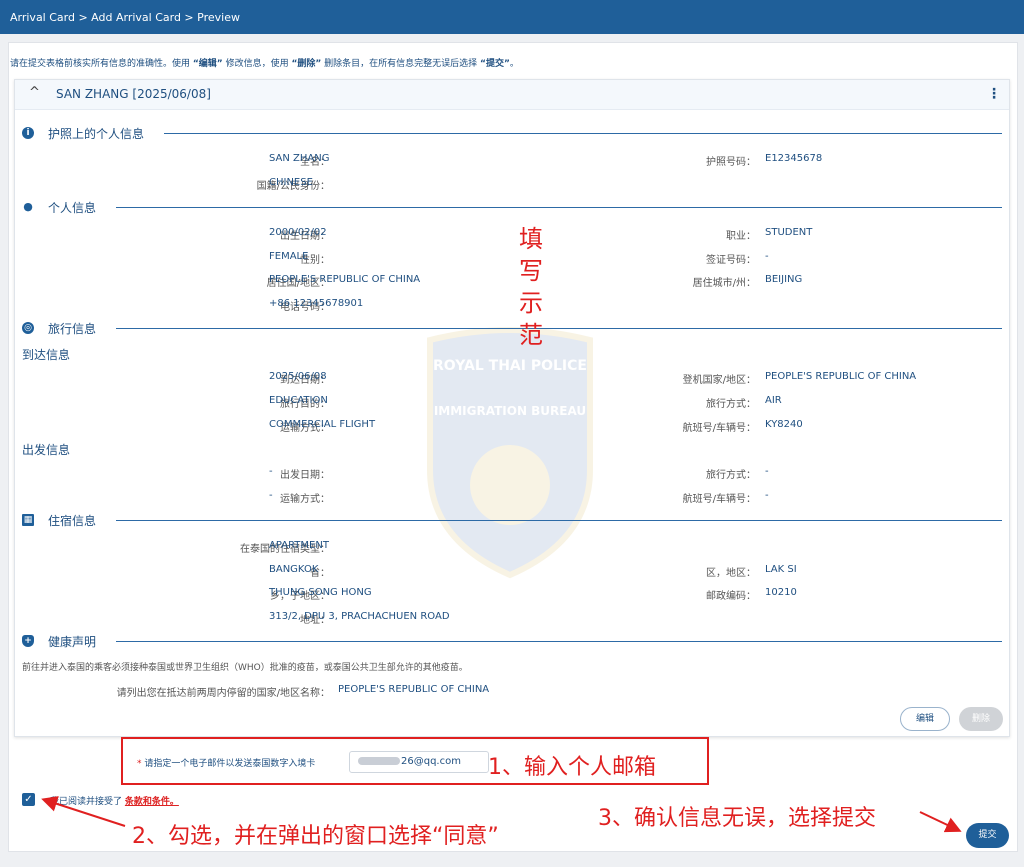 Image resolution: width=1024 pixels, height=867 pixels. What do you see at coordinates (28, 206) in the screenshot?
I see `person-icon: ●` at bounding box center [28, 206].